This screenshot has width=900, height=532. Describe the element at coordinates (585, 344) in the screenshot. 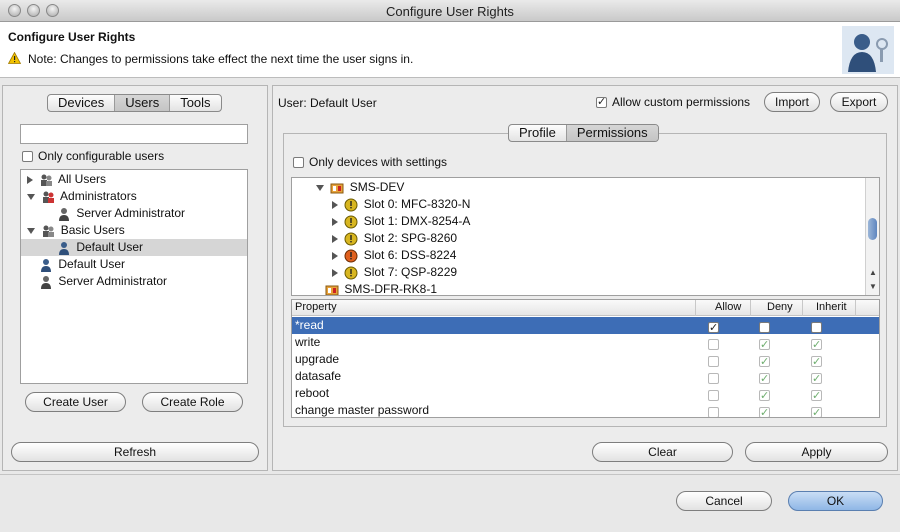

I see `permission-row-write: write` at that location.